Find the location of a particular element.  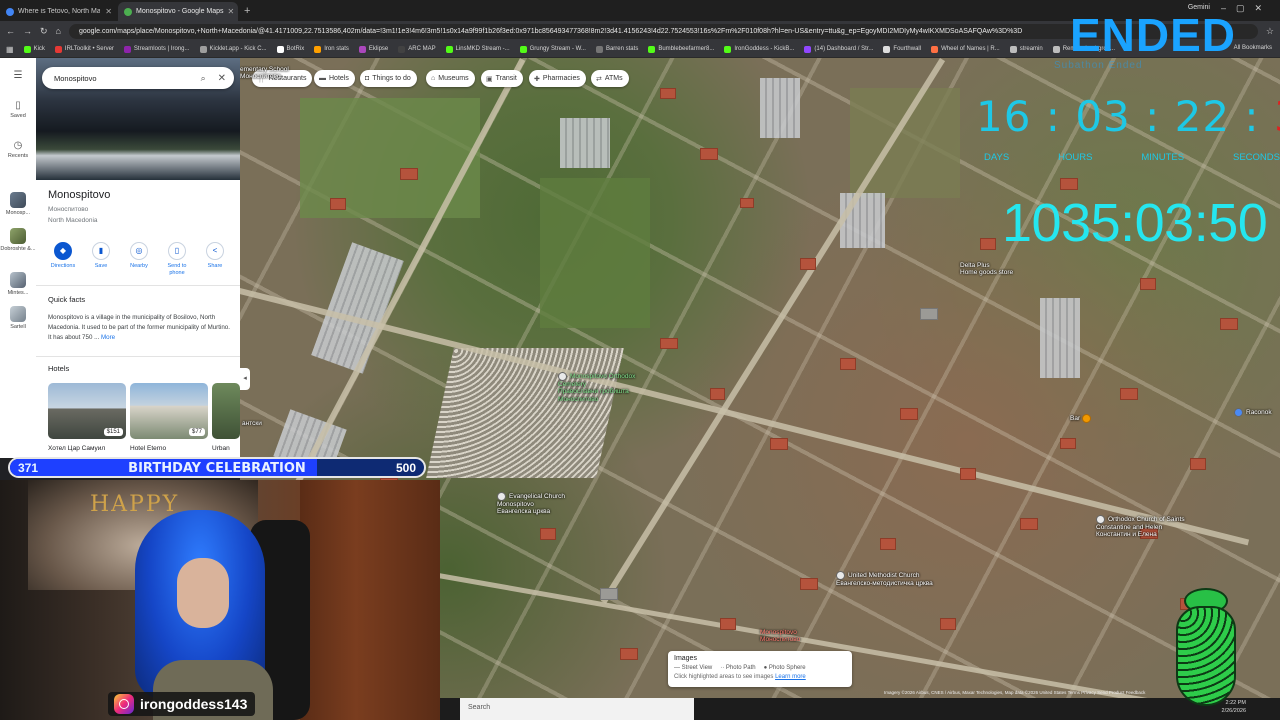

apps-icon: ▦ is located at coordinates (10, 49).